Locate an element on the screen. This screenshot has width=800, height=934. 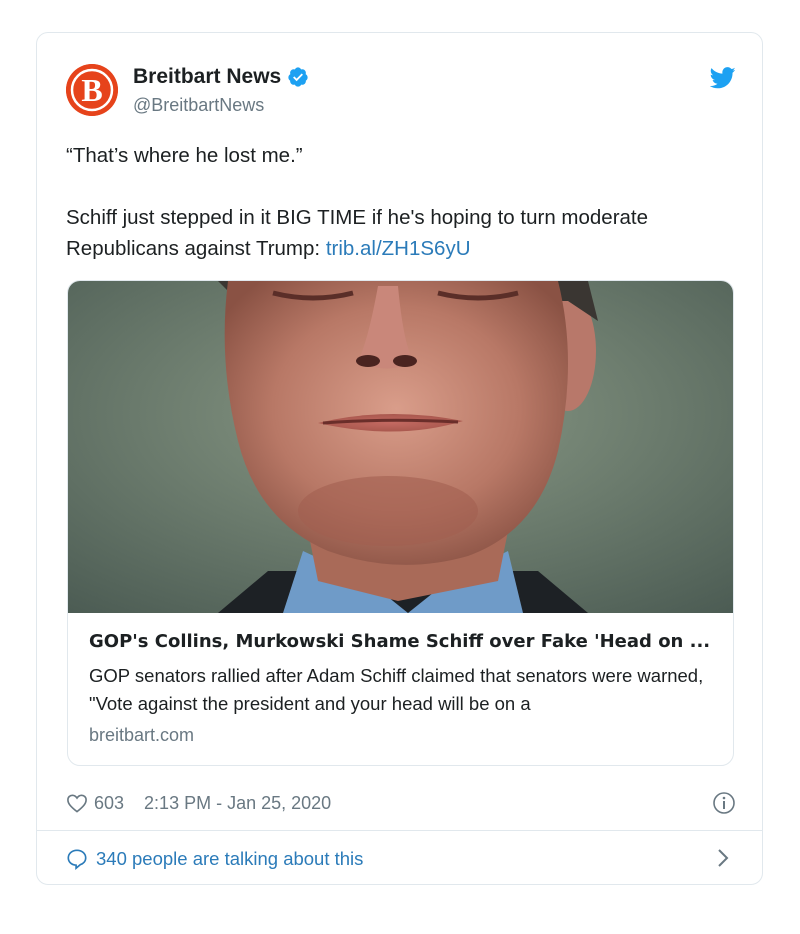
talking-count: 340 people are talking about this is located at coordinates (229, 859).